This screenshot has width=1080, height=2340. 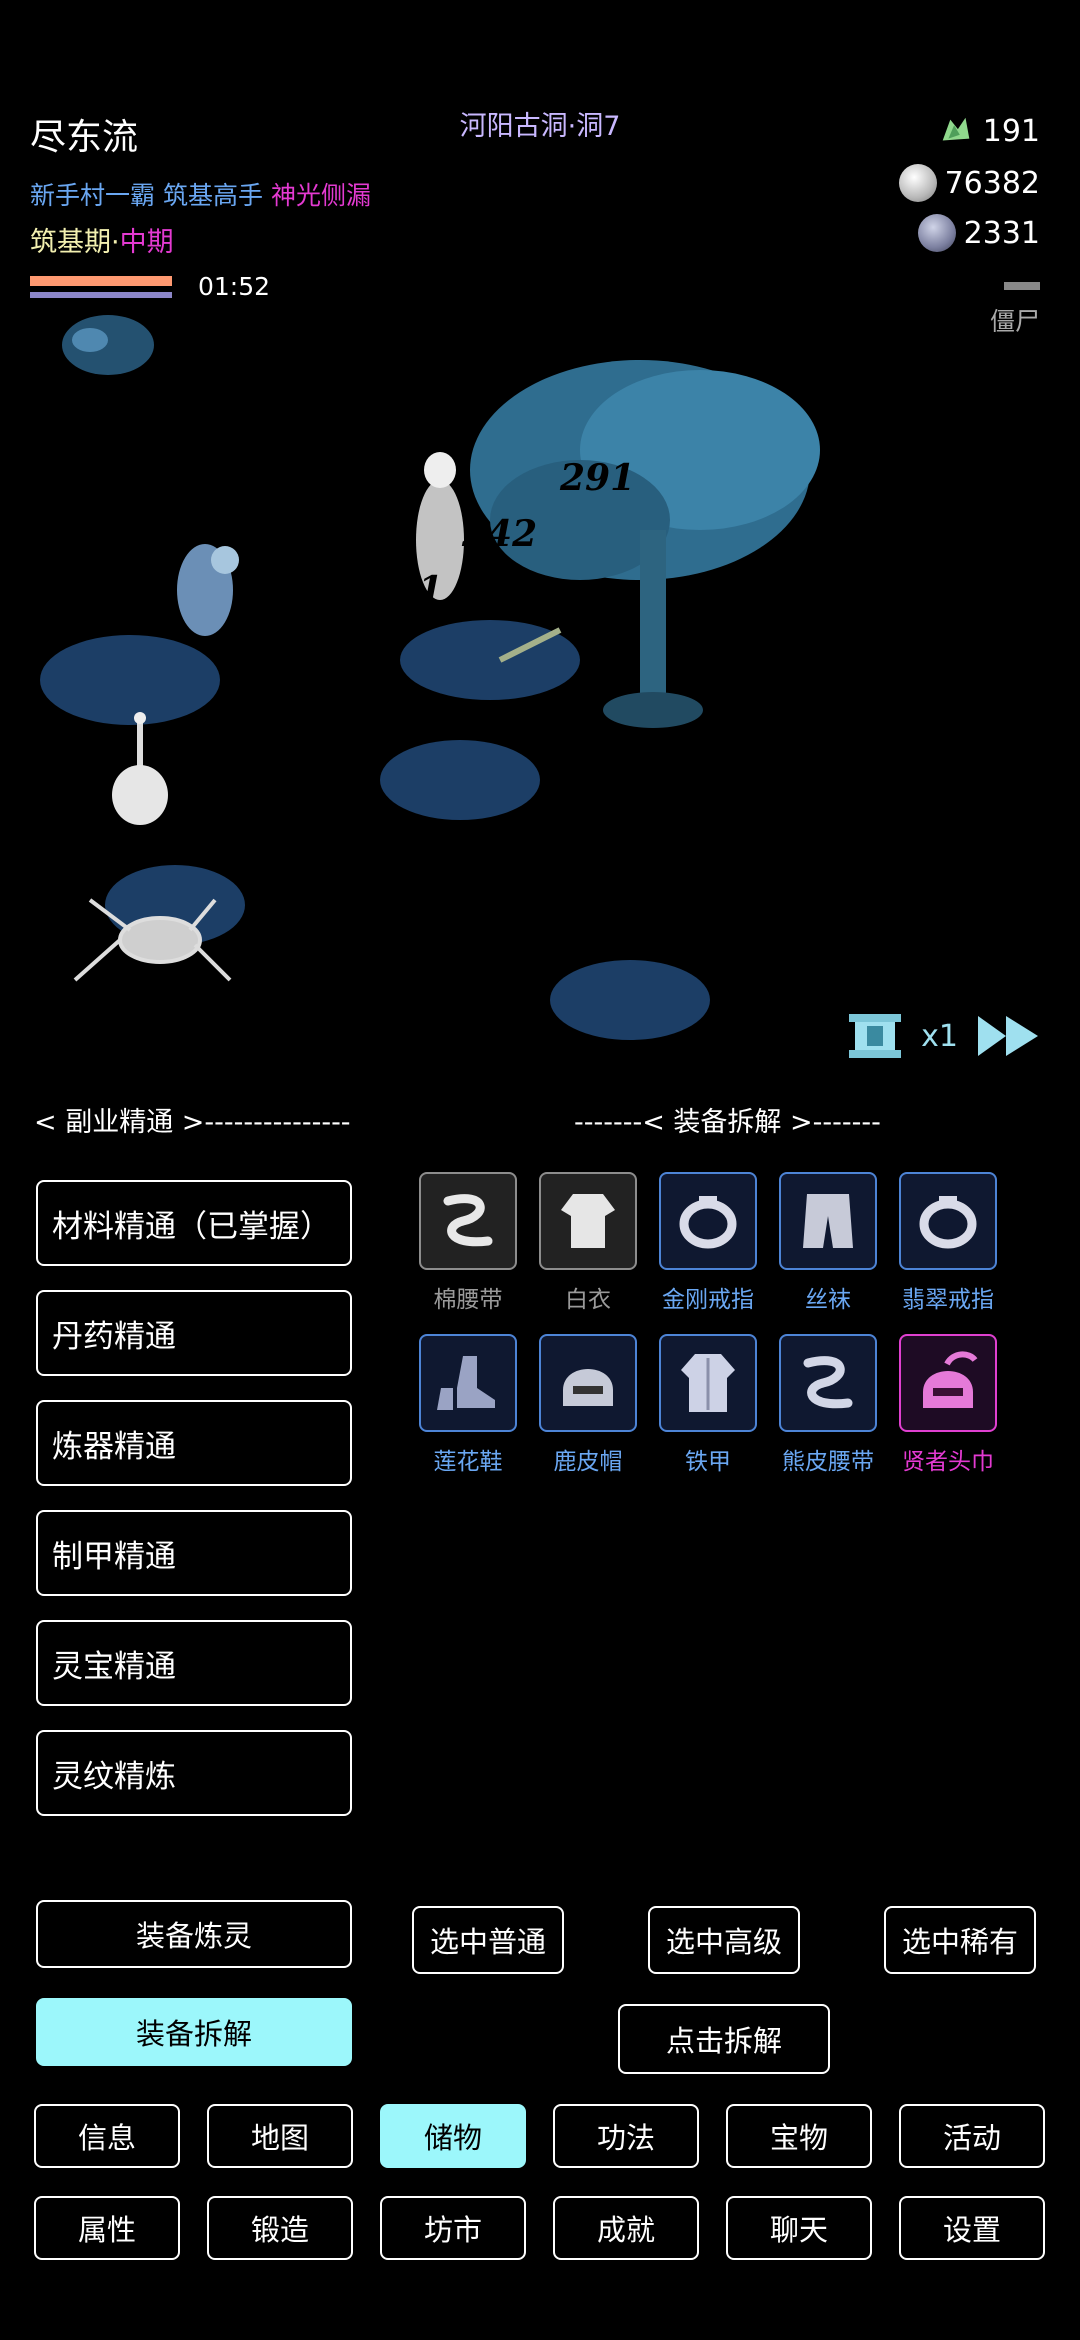 What do you see at coordinates (140, 768) in the screenshot?
I see `scorpion-enemy` at bounding box center [140, 768].